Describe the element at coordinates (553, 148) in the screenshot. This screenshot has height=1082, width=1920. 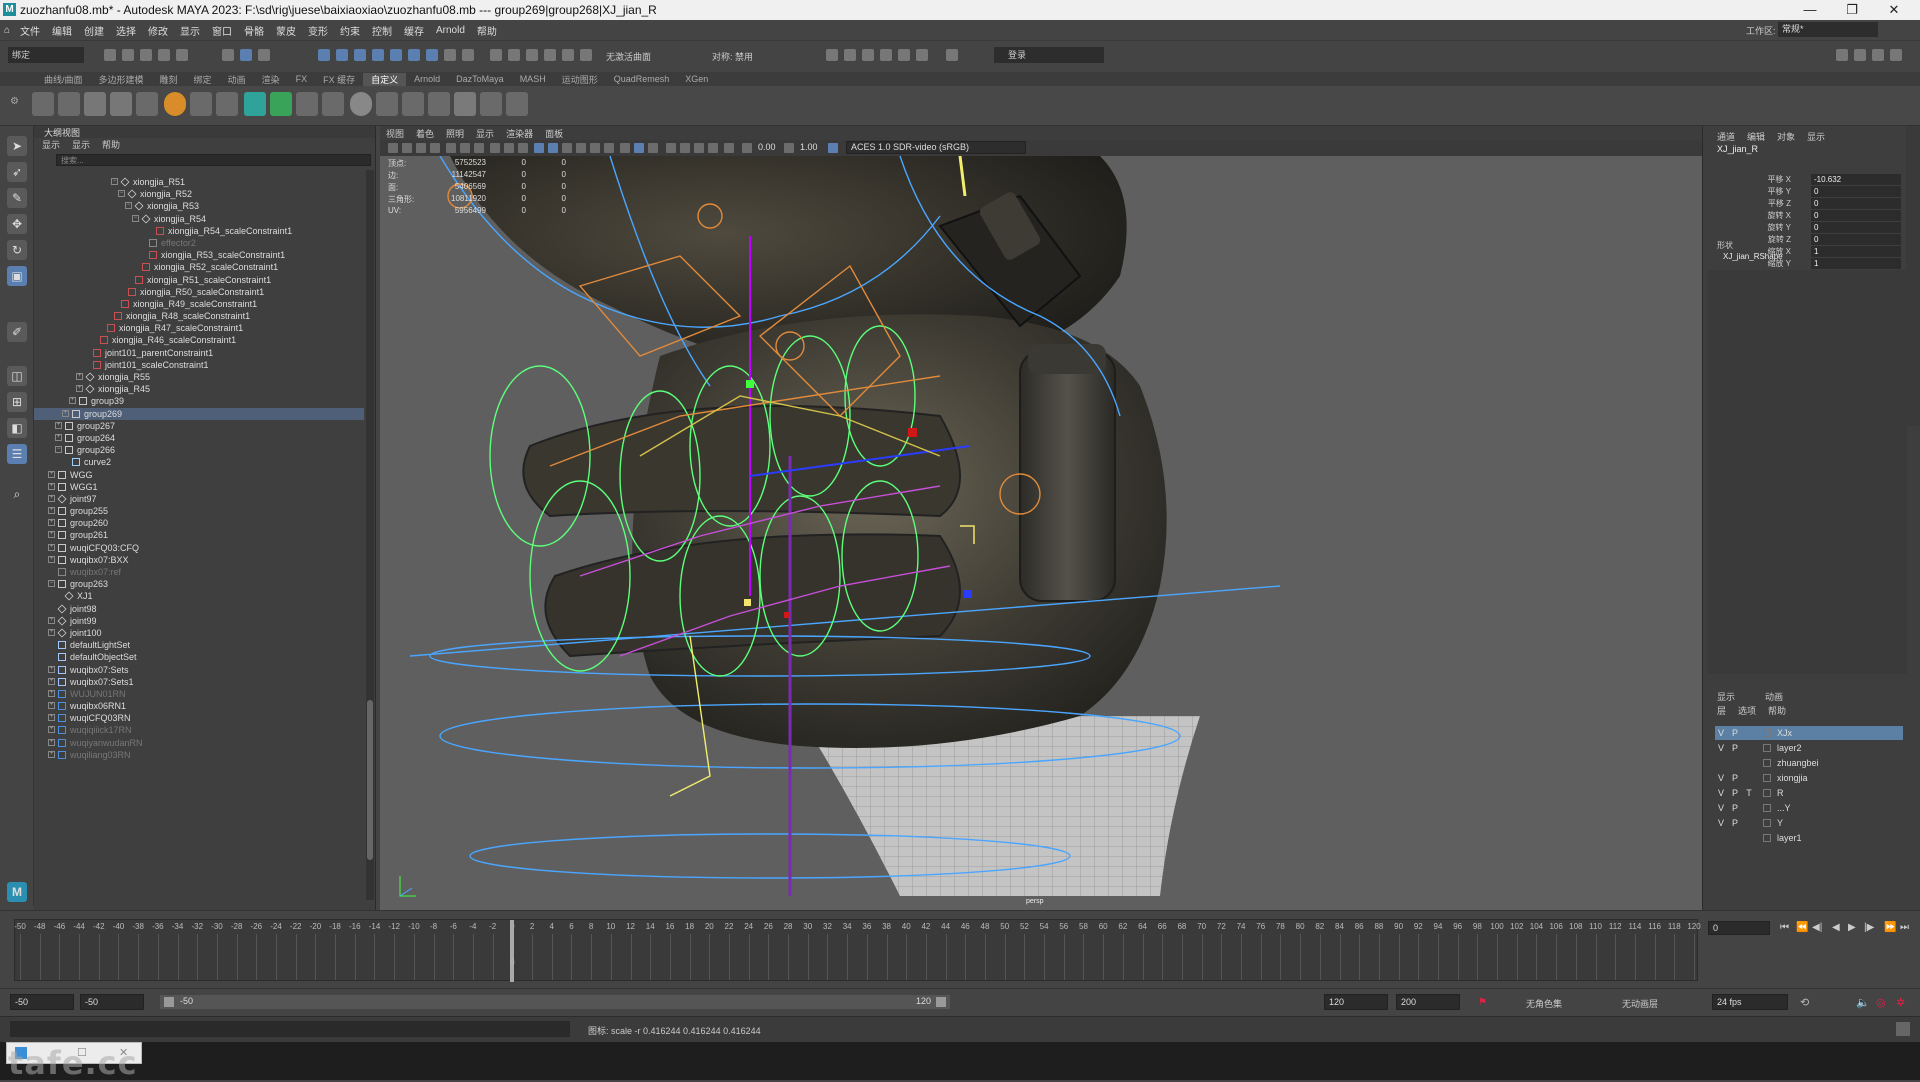
I see `smooth-shade-icon` at that location.